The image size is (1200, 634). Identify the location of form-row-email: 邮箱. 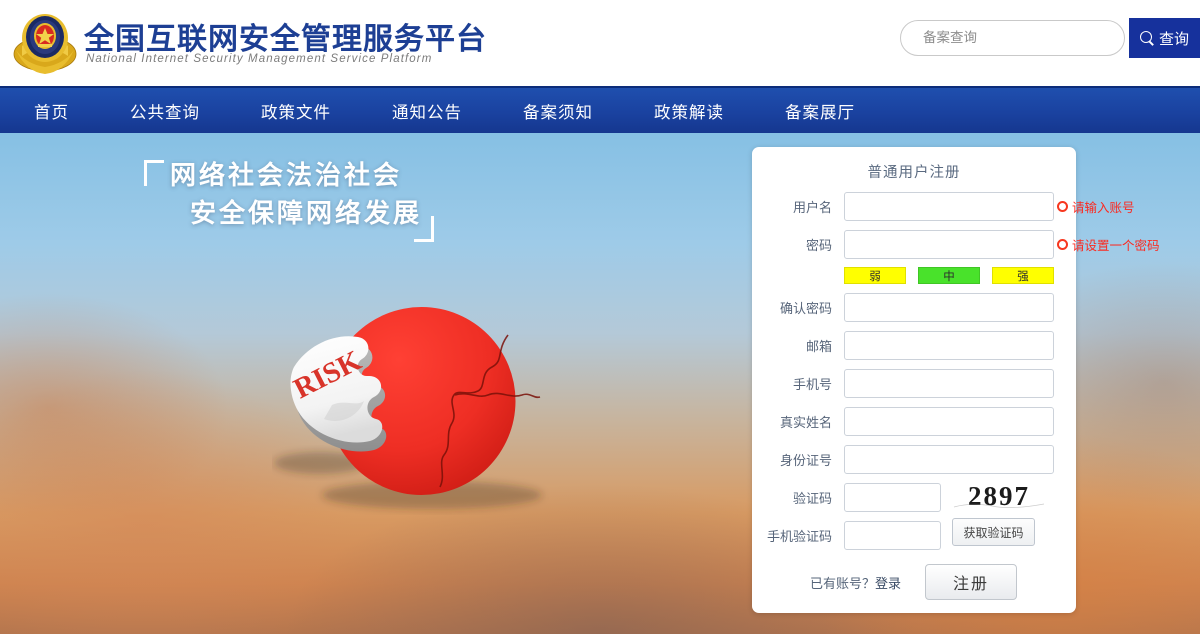
(914, 345).